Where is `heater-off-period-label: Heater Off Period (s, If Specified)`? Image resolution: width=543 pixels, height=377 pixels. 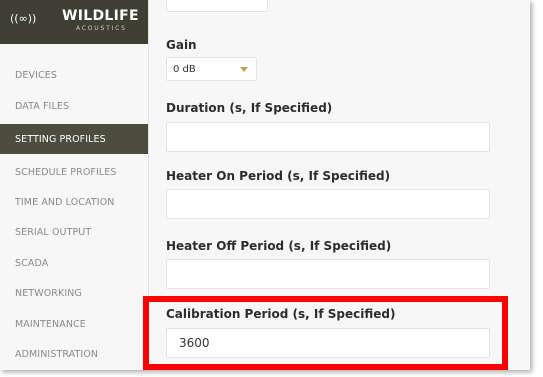 heater-off-period-label: Heater Off Period (s, If Specified) is located at coordinates (279, 246).